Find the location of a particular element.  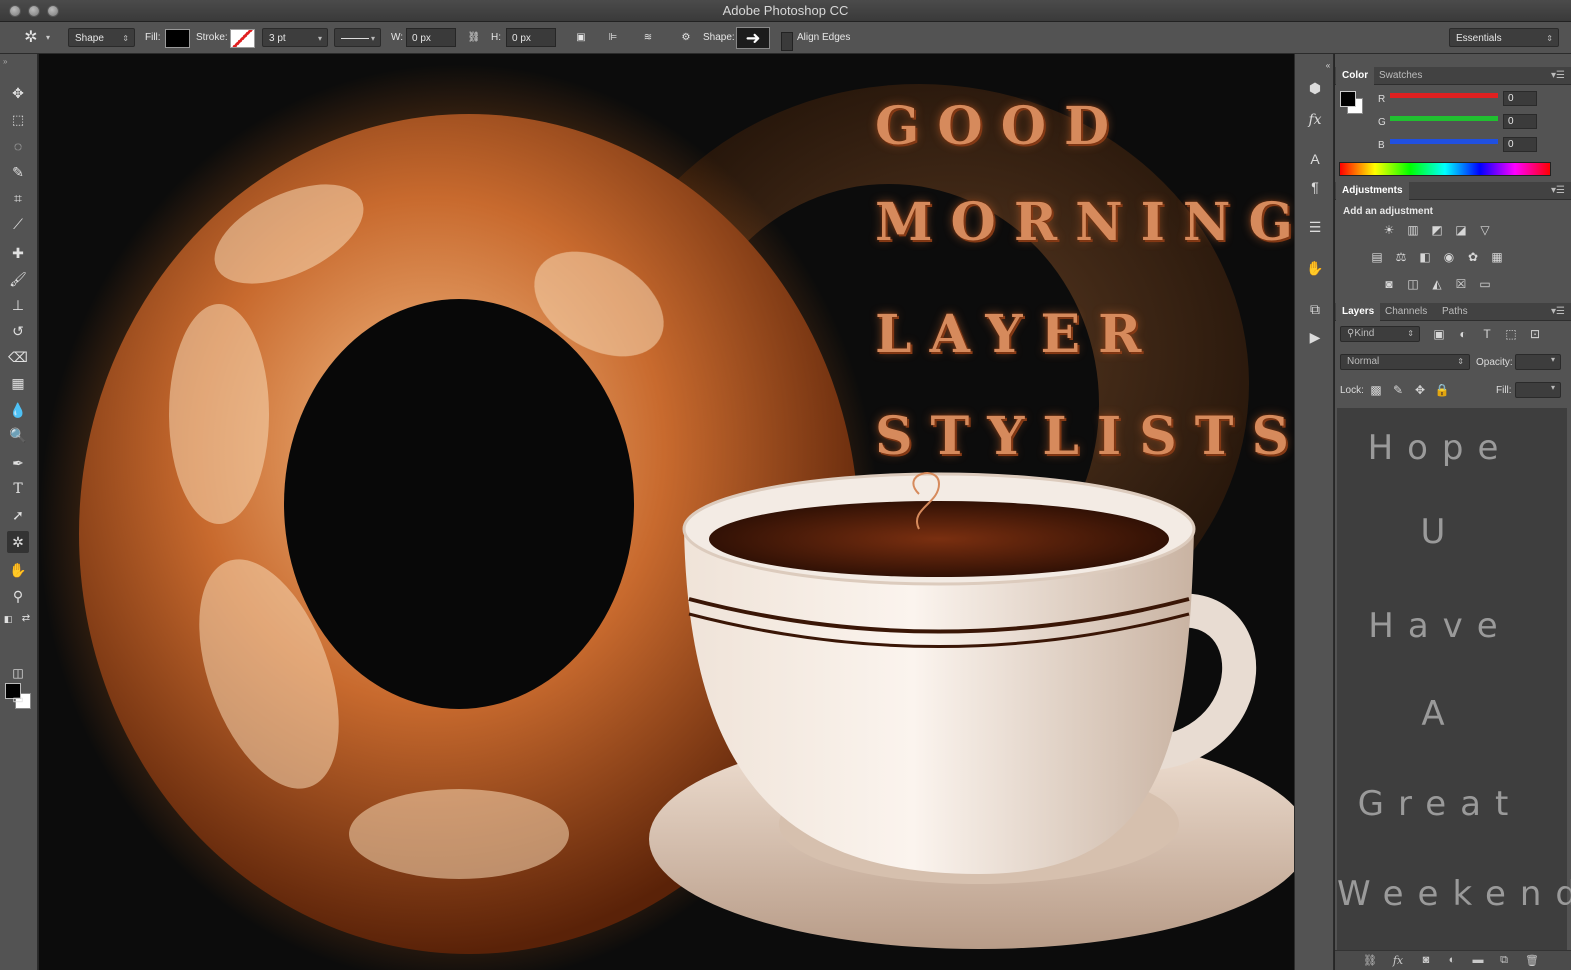

invert-icon: ◙ is located at coordinates (1389, 284).